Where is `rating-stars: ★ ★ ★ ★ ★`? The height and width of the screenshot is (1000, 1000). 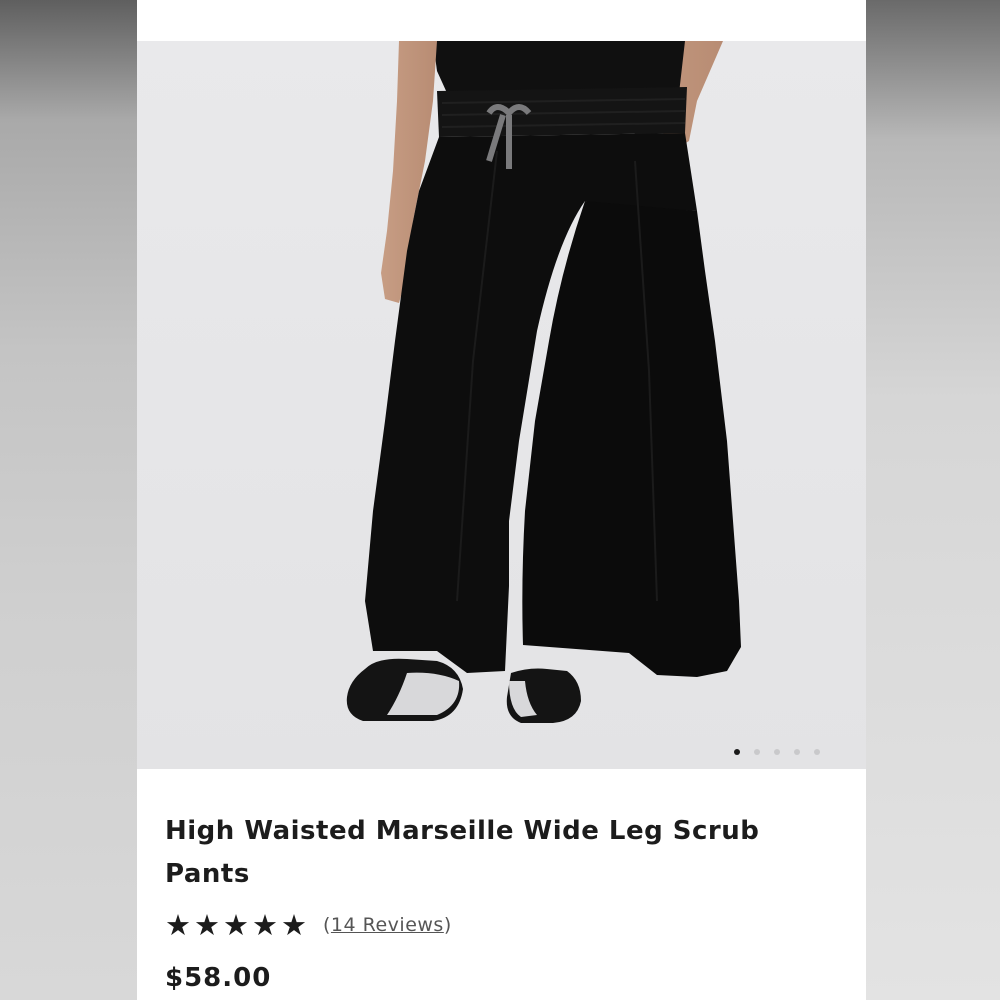 rating-stars: ★ ★ ★ ★ ★ is located at coordinates (236, 925).